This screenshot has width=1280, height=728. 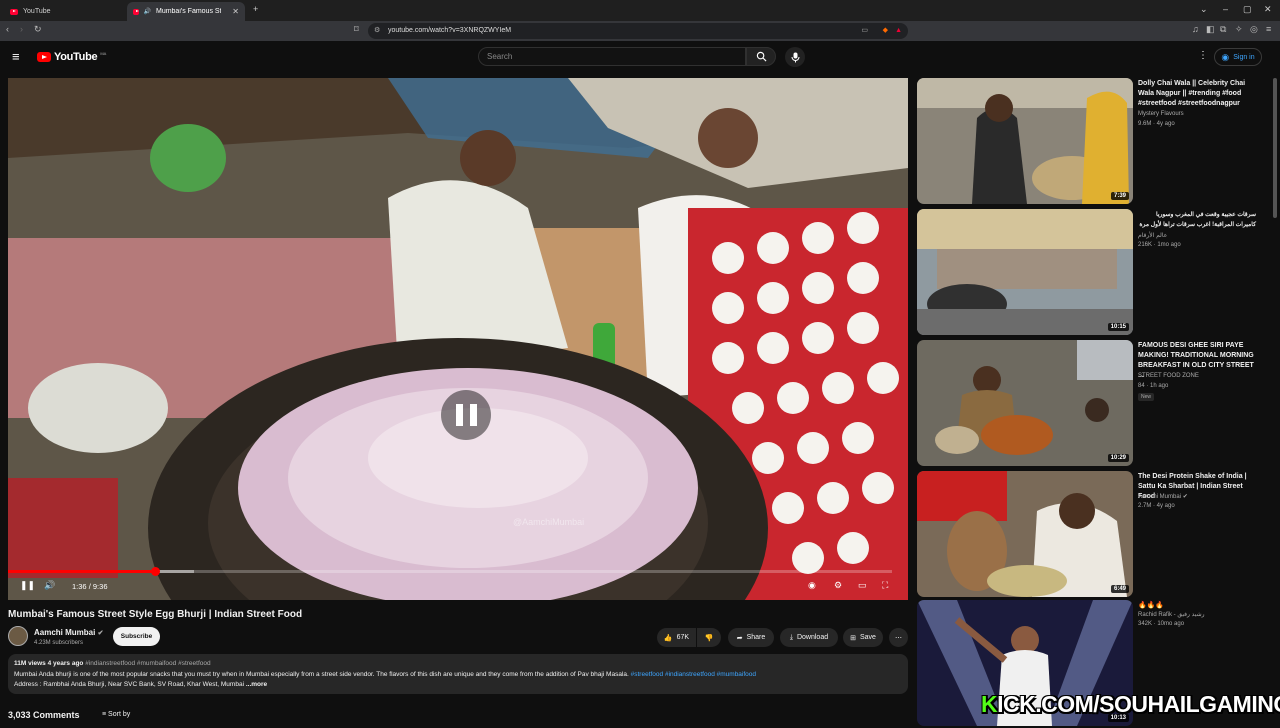 I want to click on address-bar: ⚙ youtube.com/watch?v=3XNRQZWYIeM ▭ ◆ ▲, so click(x=638, y=31).